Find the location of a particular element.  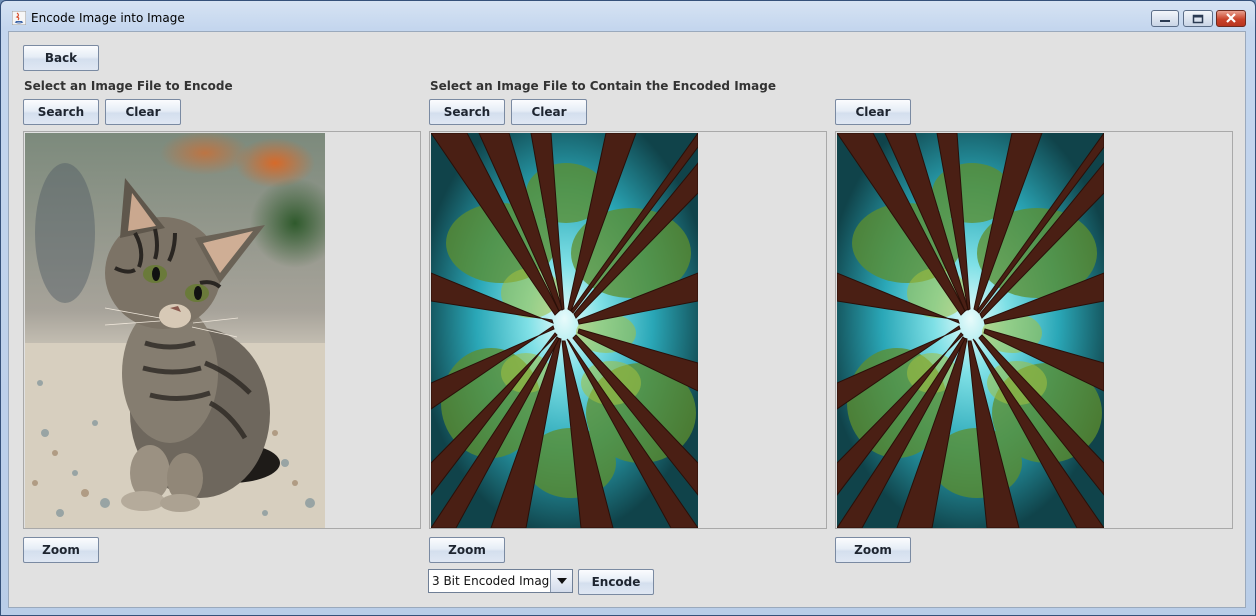

window-title: Encode Image into Image is located at coordinates (108, 18).